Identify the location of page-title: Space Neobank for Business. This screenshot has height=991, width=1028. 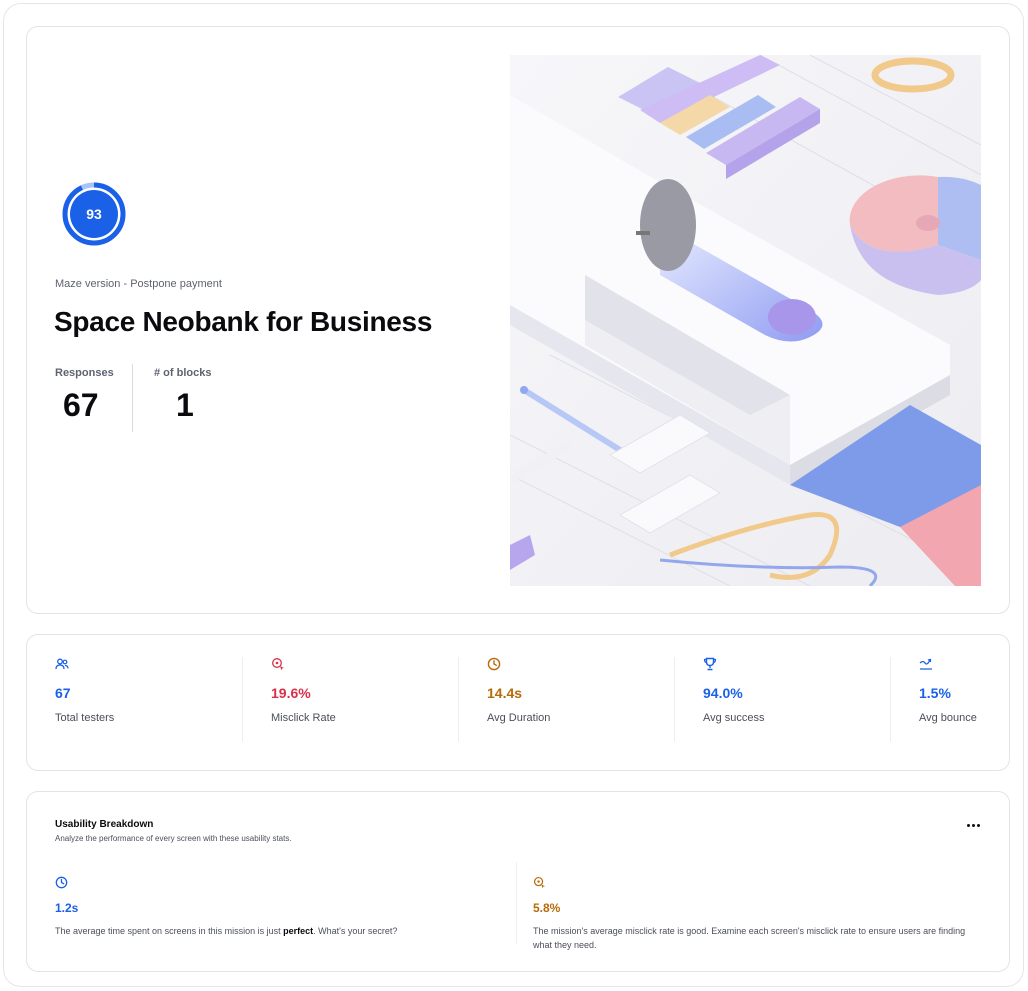
(243, 321).